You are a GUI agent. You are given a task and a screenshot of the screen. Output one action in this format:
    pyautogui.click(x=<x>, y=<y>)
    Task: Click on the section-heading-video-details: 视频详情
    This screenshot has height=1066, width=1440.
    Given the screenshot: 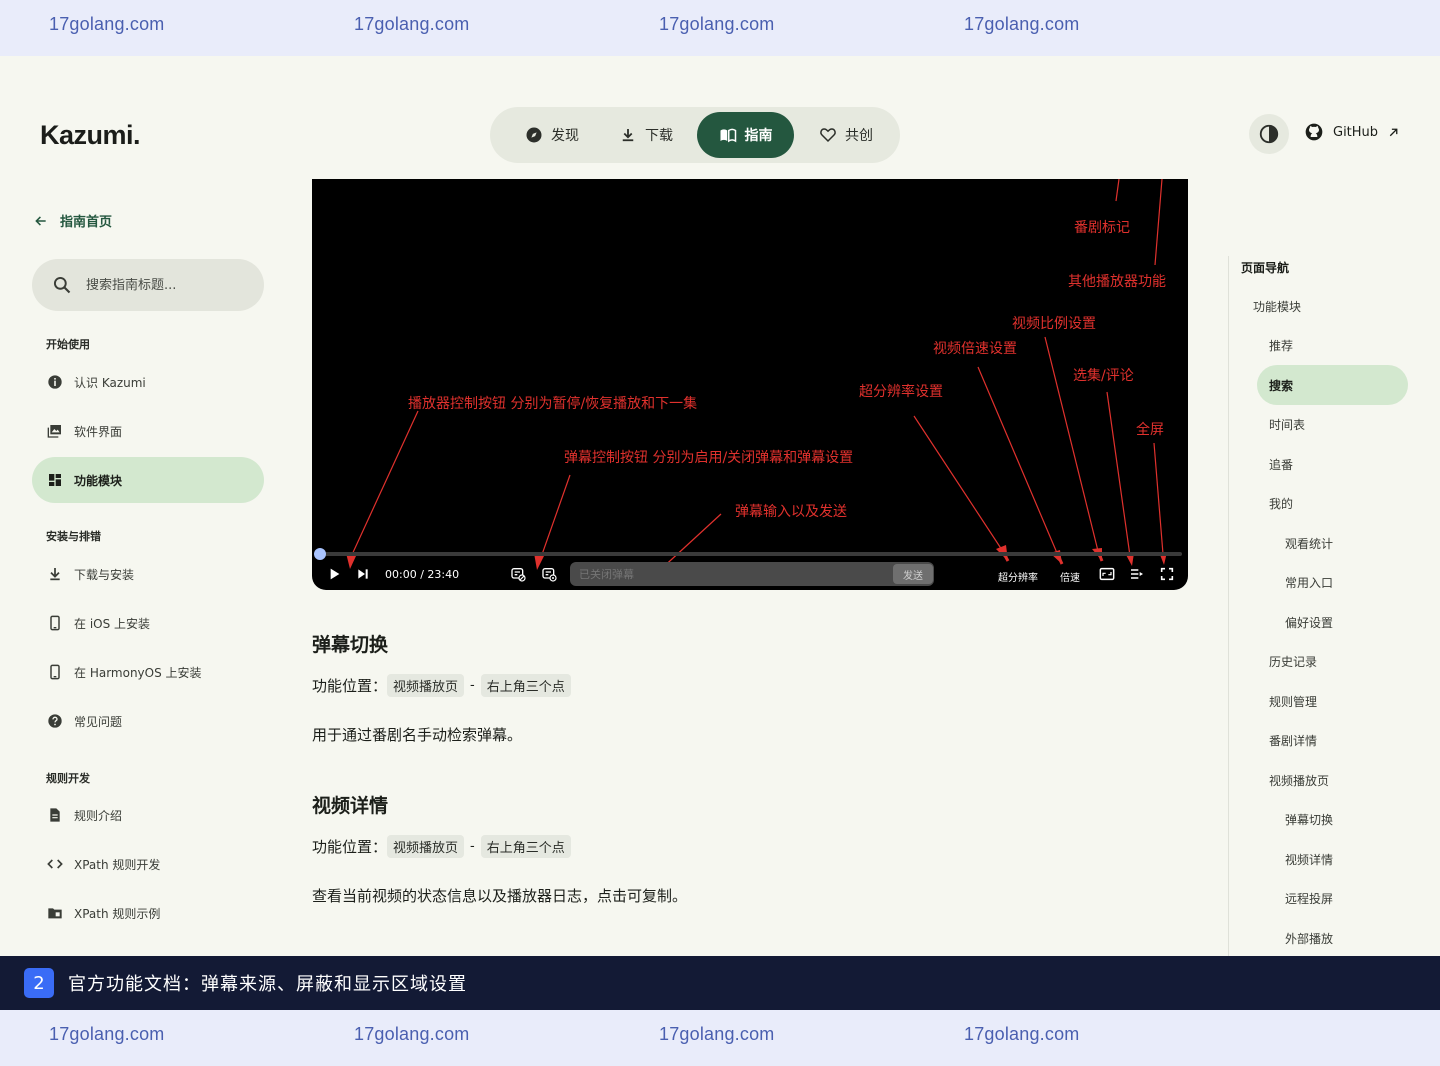 What is the action you would take?
    pyautogui.click(x=350, y=806)
    